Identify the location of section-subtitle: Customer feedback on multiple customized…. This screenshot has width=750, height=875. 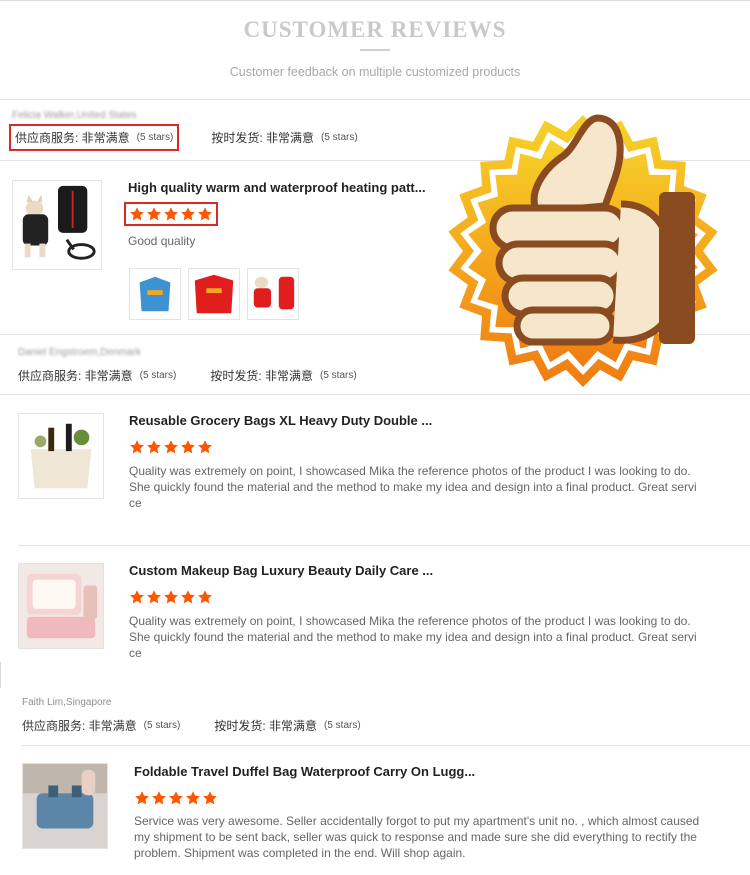
(375, 72).